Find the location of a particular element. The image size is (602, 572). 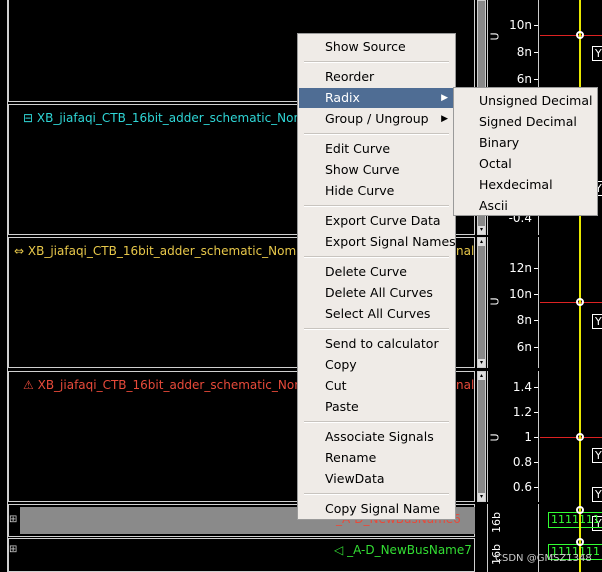

collapse-icon: ⊟ is located at coordinates (28, 118).